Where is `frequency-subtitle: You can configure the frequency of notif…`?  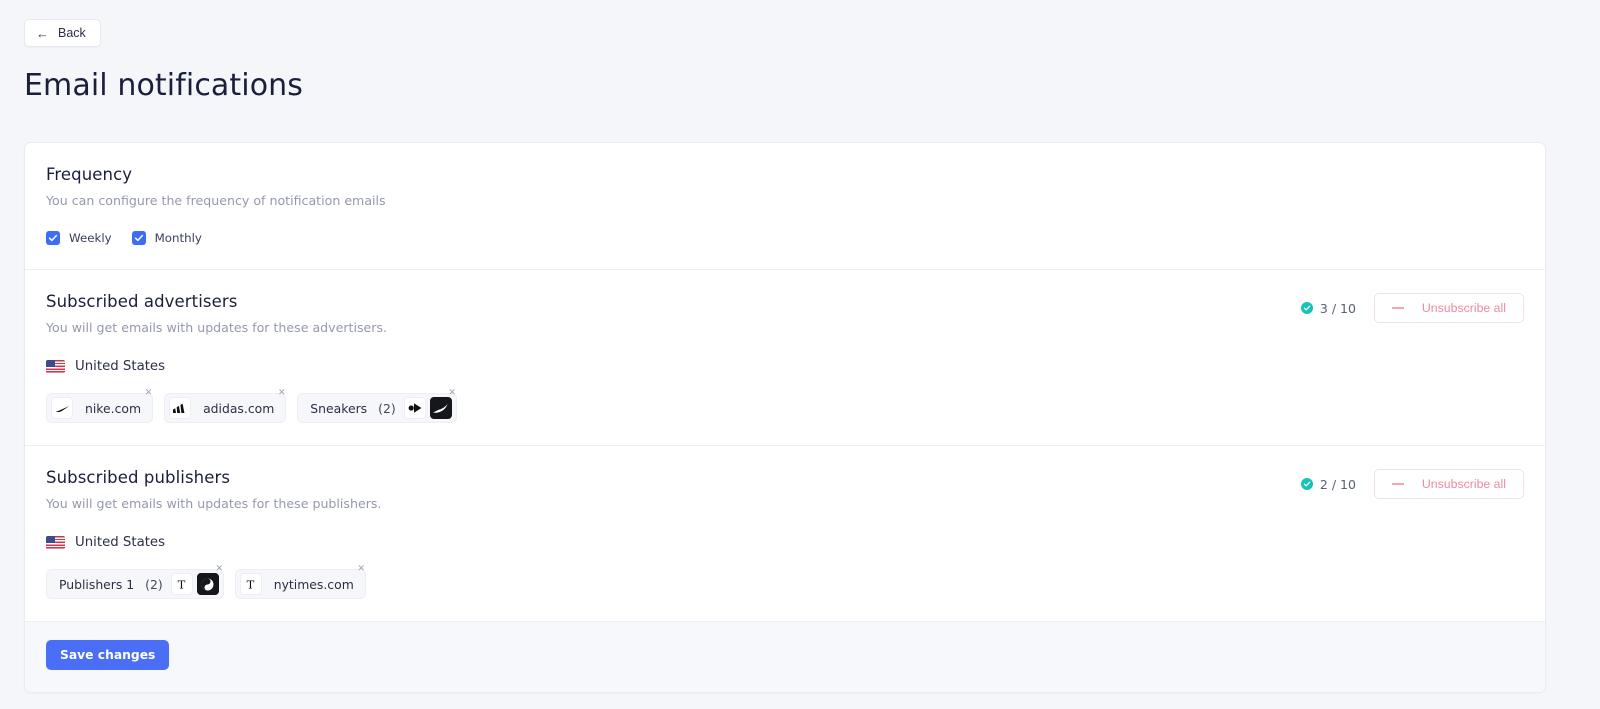
frequency-subtitle: You can configure the frequency of notif… is located at coordinates (216, 200).